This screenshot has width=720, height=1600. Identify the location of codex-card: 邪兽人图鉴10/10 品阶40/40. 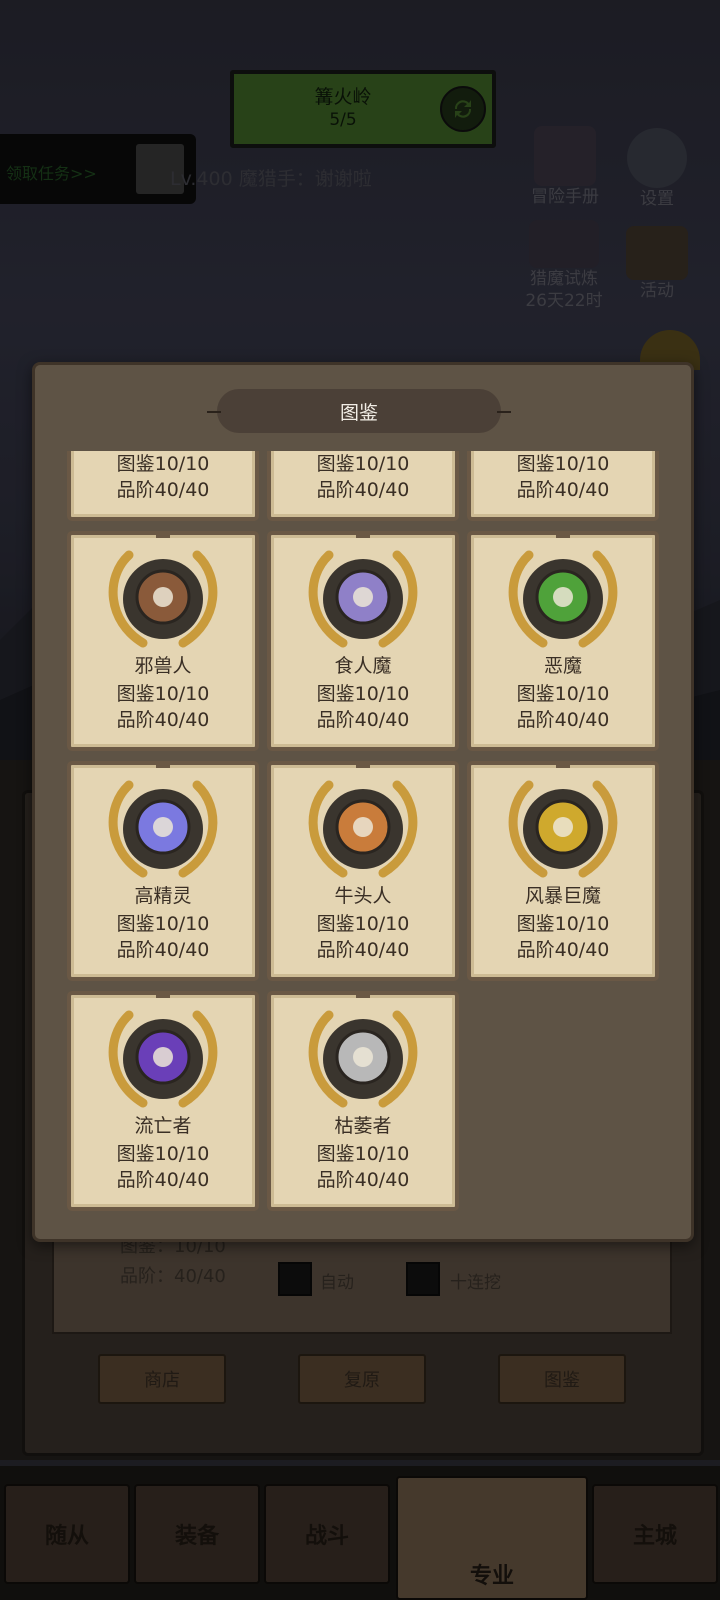
(163, 641).